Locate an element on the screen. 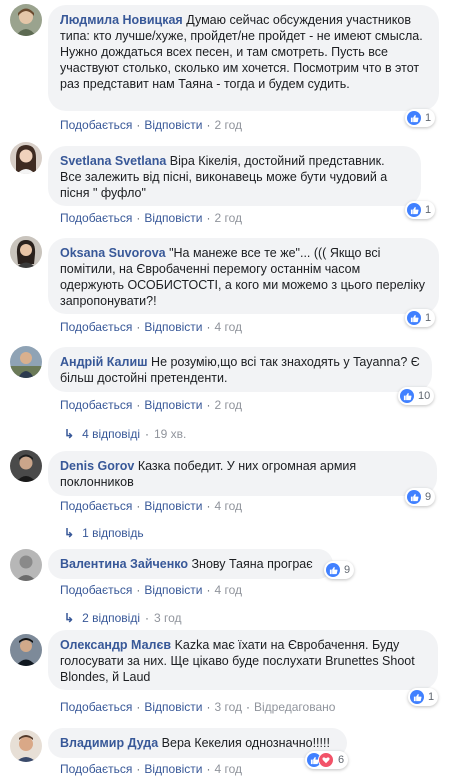  reaction-count: 10 is located at coordinates (416, 396).